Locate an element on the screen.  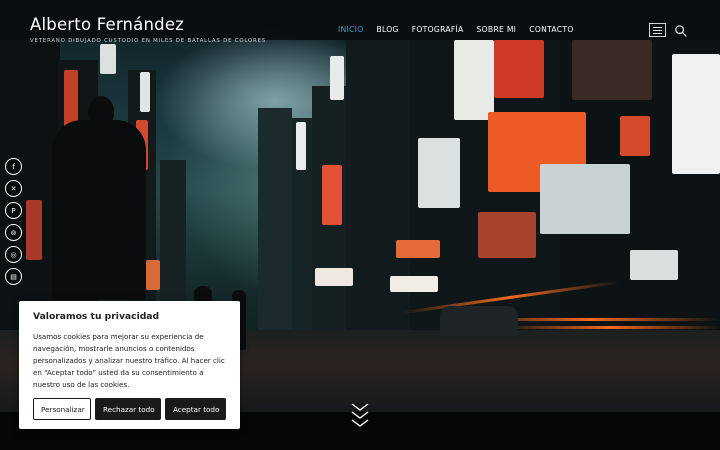
man-silhouette-coat is located at coordinates (99, 210).